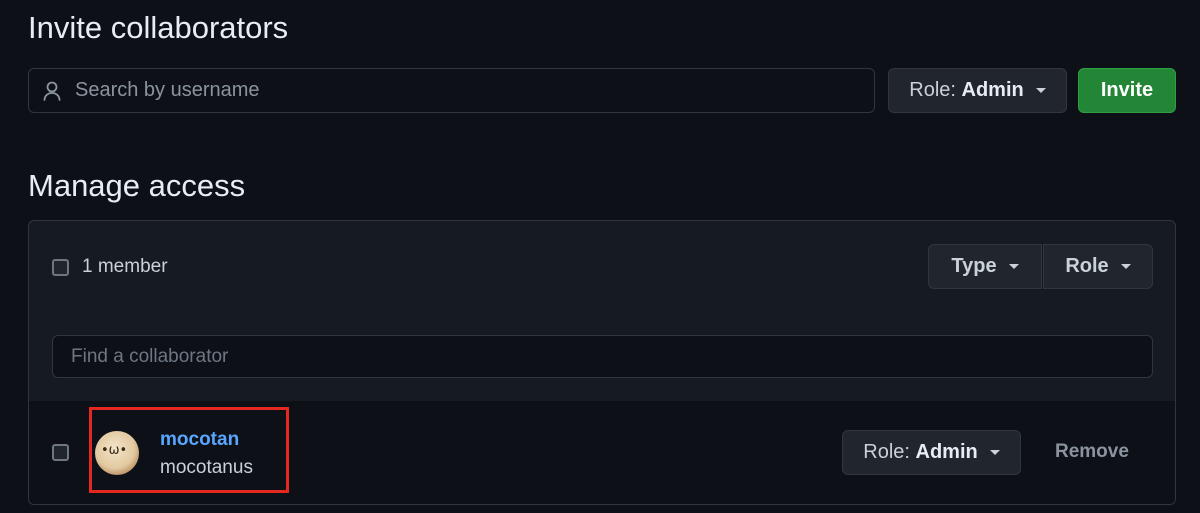  What do you see at coordinates (125, 266) in the screenshot?
I see `member-count: 1 member` at bounding box center [125, 266].